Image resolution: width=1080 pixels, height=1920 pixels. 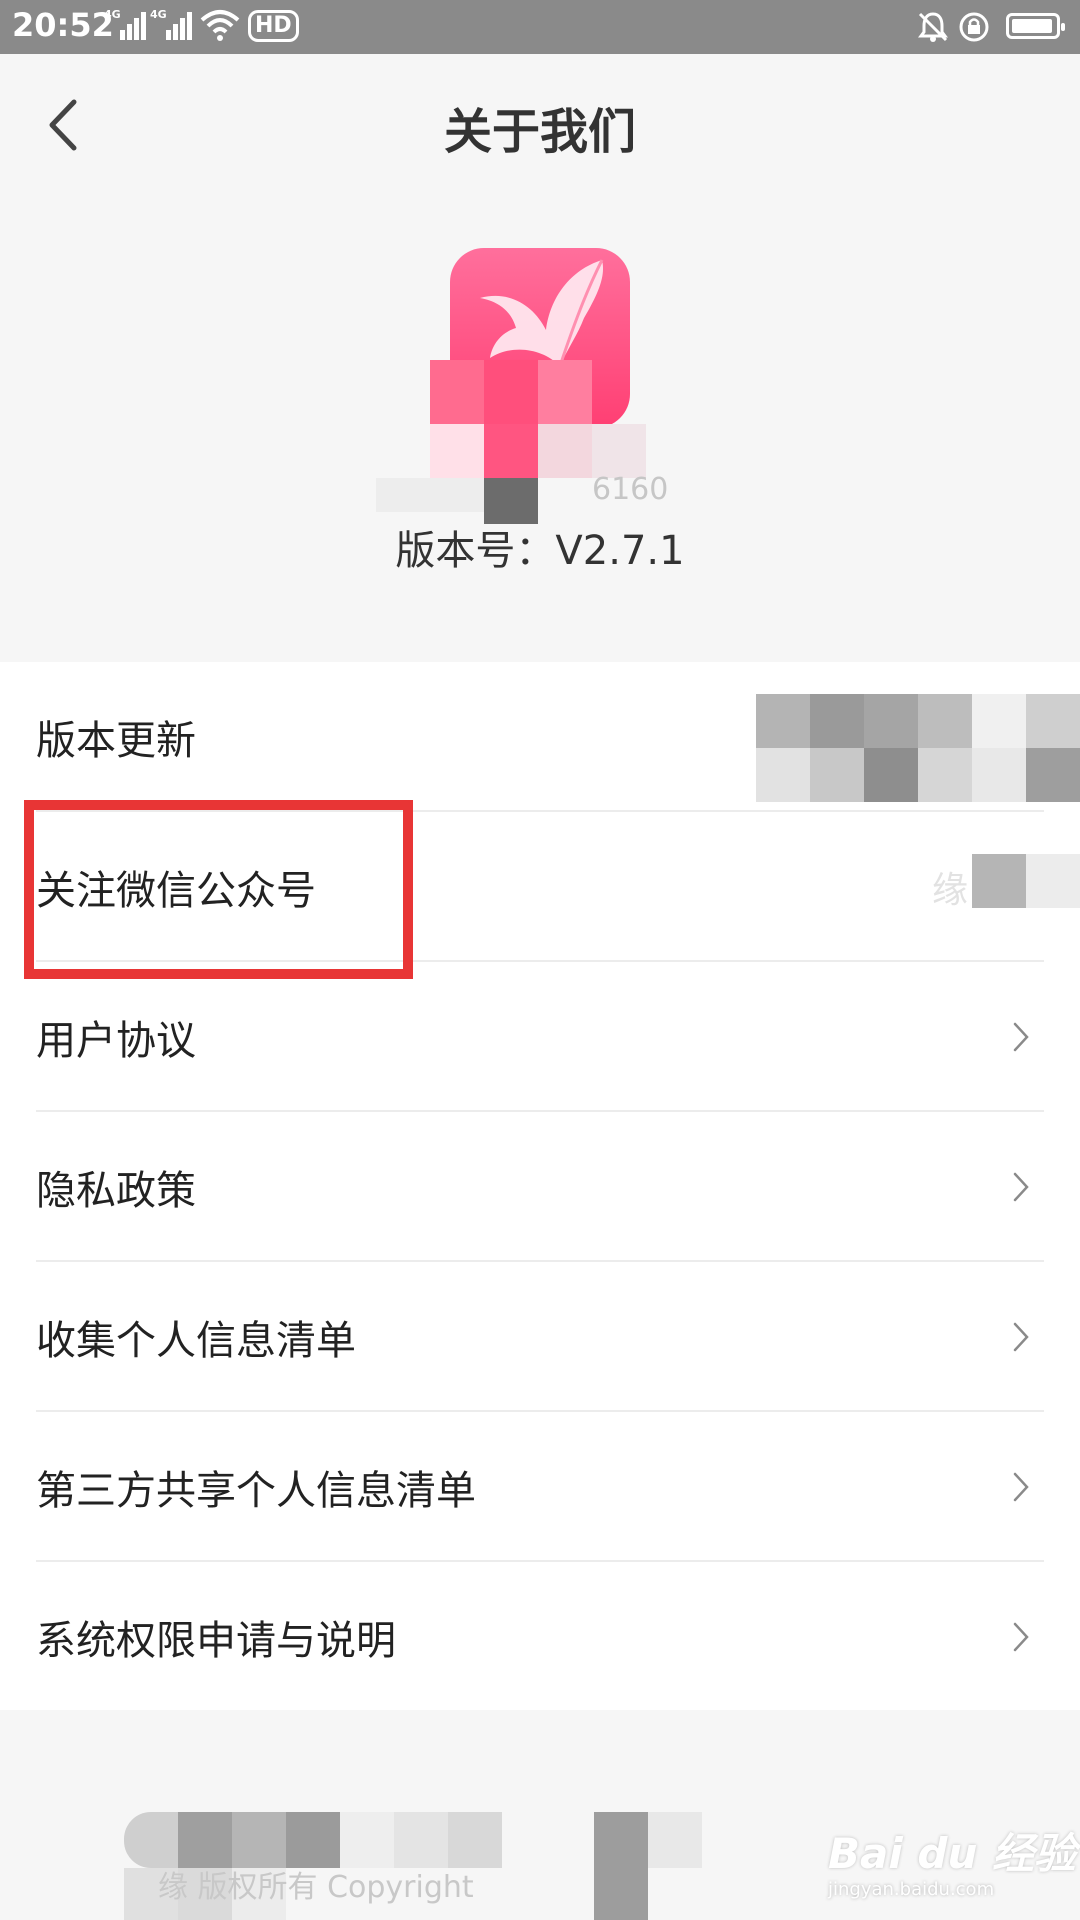 What do you see at coordinates (218, 889) in the screenshot?
I see `highlight-box` at bounding box center [218, 889].